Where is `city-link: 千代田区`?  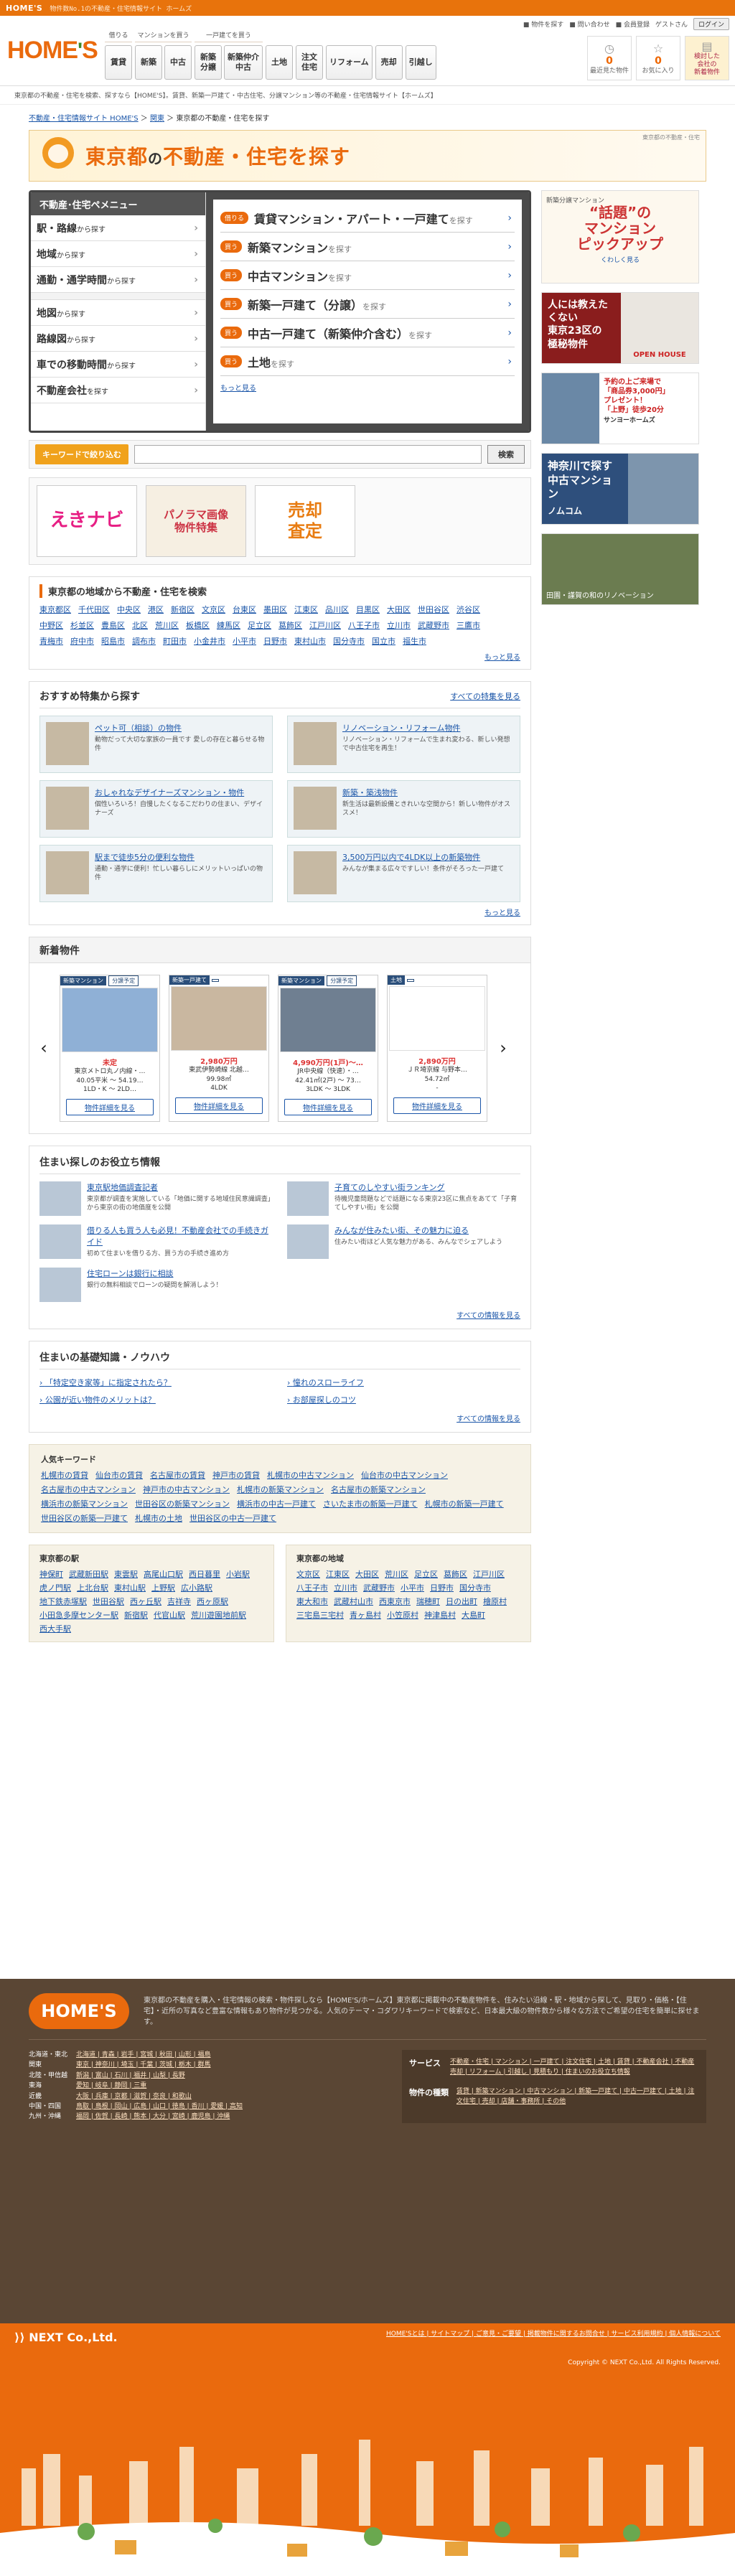 city-link: 千代田区 is located at coordinates (94, 610).